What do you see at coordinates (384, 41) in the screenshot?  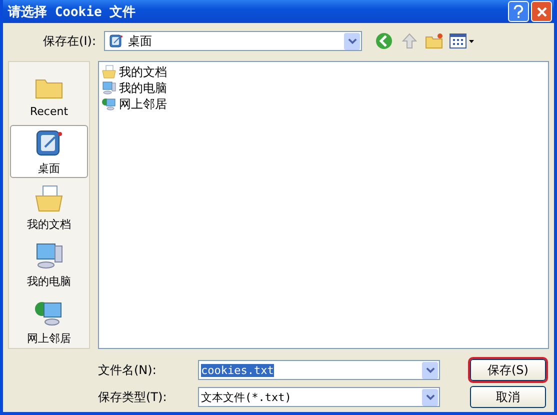 I see `back-icon` at bounding box center [384, 41].